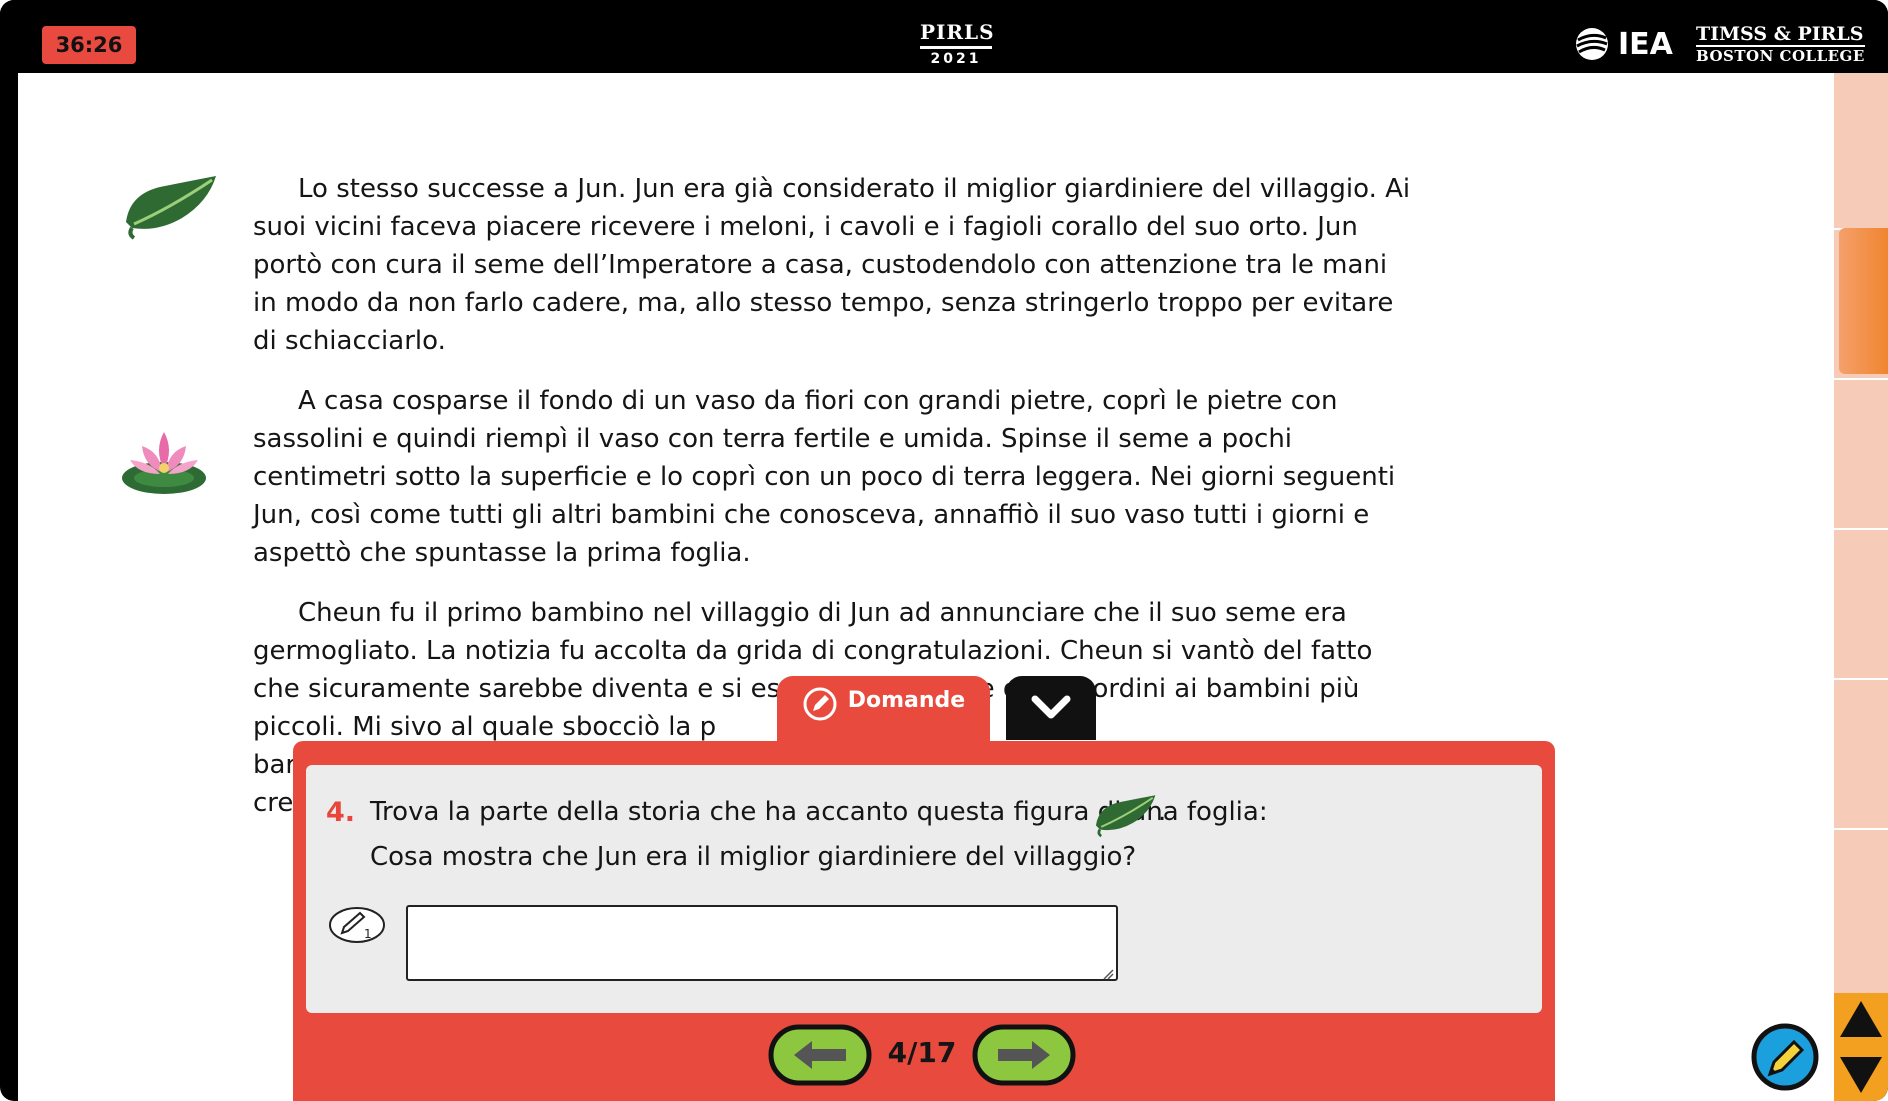  Describe the element at coordinates (1780, 35) in the screenshot. I see `timss-pirls-title: TIMSS & PIRLS` at that location.